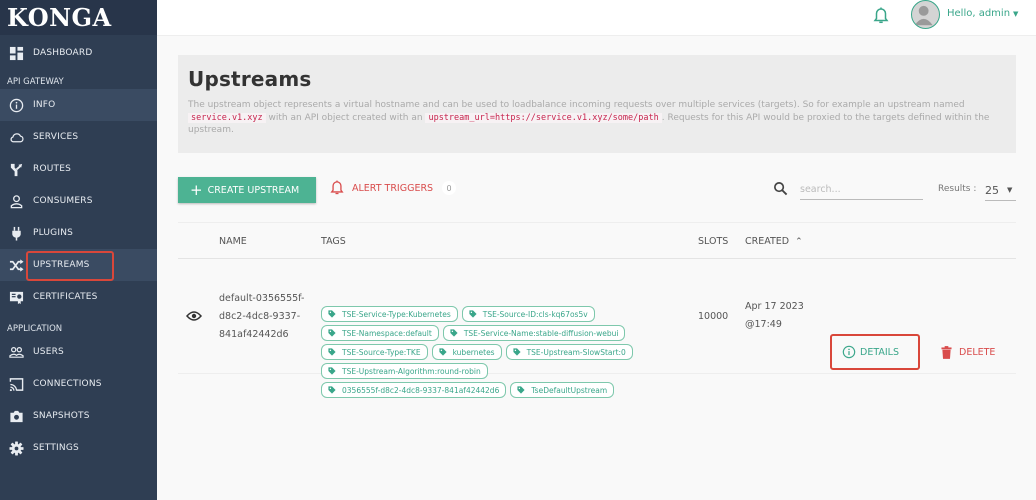 This screenshot has height=500, width=1036. I want to click on eye-icon, so click(194, 316).